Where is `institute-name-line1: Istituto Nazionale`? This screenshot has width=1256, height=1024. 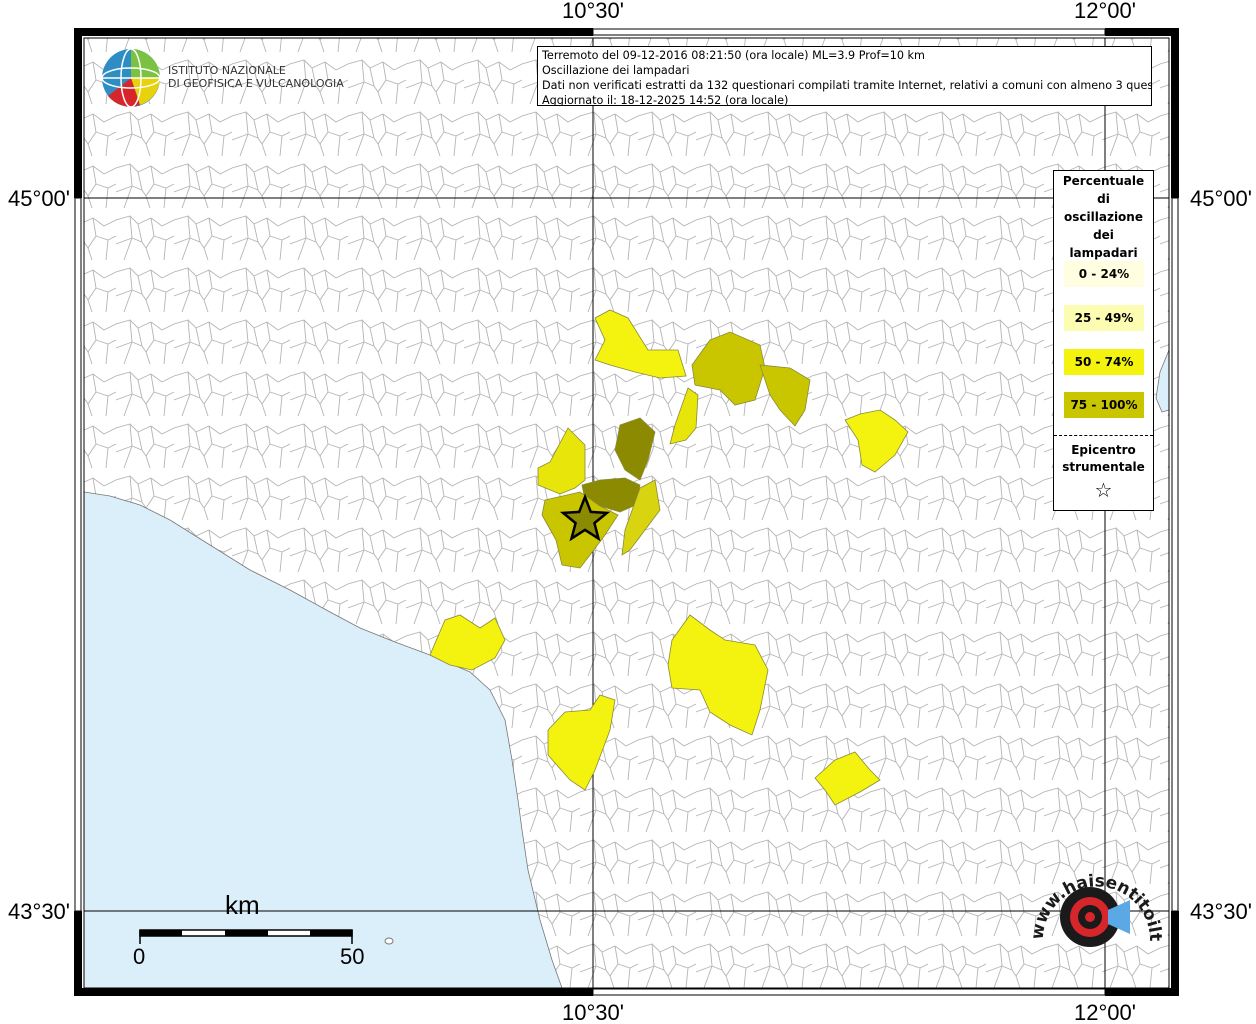 institute-name-line1: Istituto Nazionale is located at coordinates (227, 70).